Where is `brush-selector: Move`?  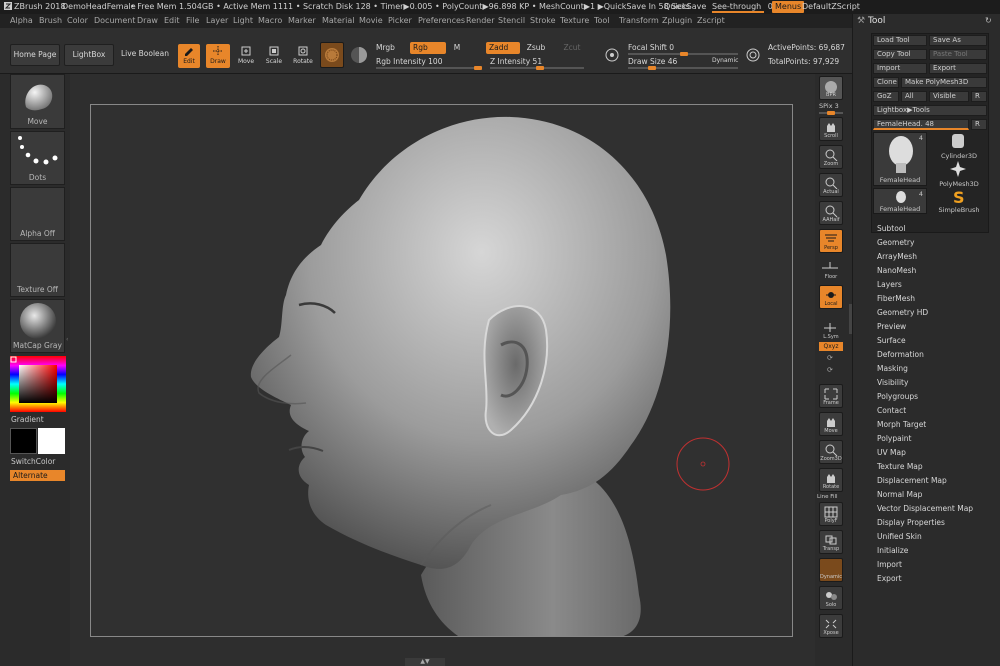
brush-selector: Move is located at coordinates (37, 101).